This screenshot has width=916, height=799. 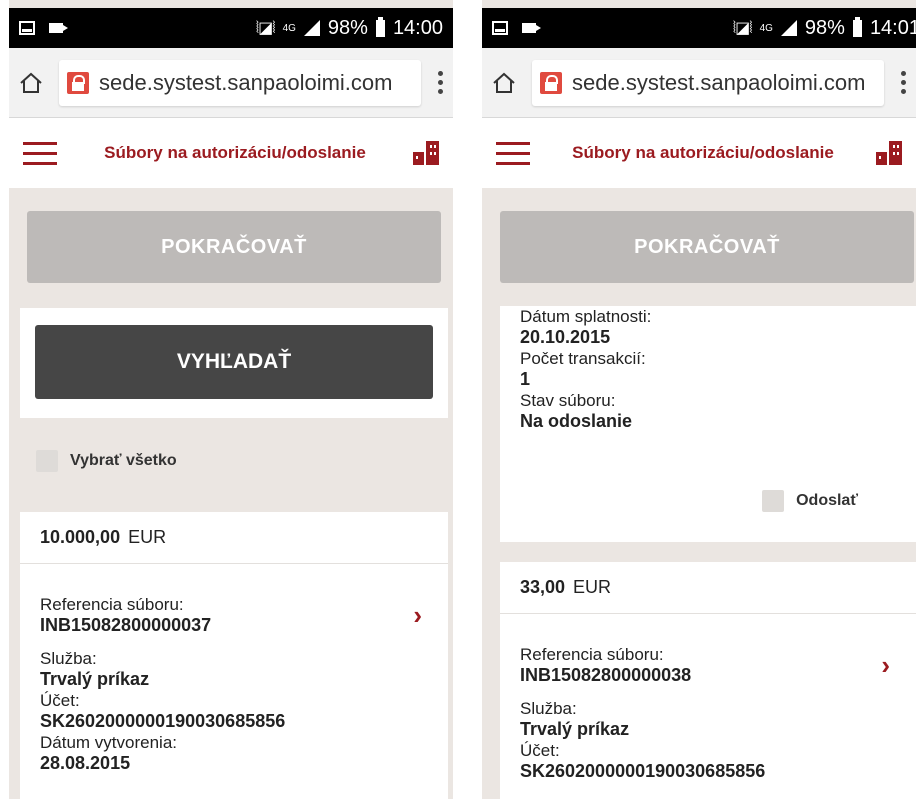 What do you see at coordinates (708, 588) in the screenshot?
I see `amount-row: 33,00 EUR` at bounding box center [708, 588].